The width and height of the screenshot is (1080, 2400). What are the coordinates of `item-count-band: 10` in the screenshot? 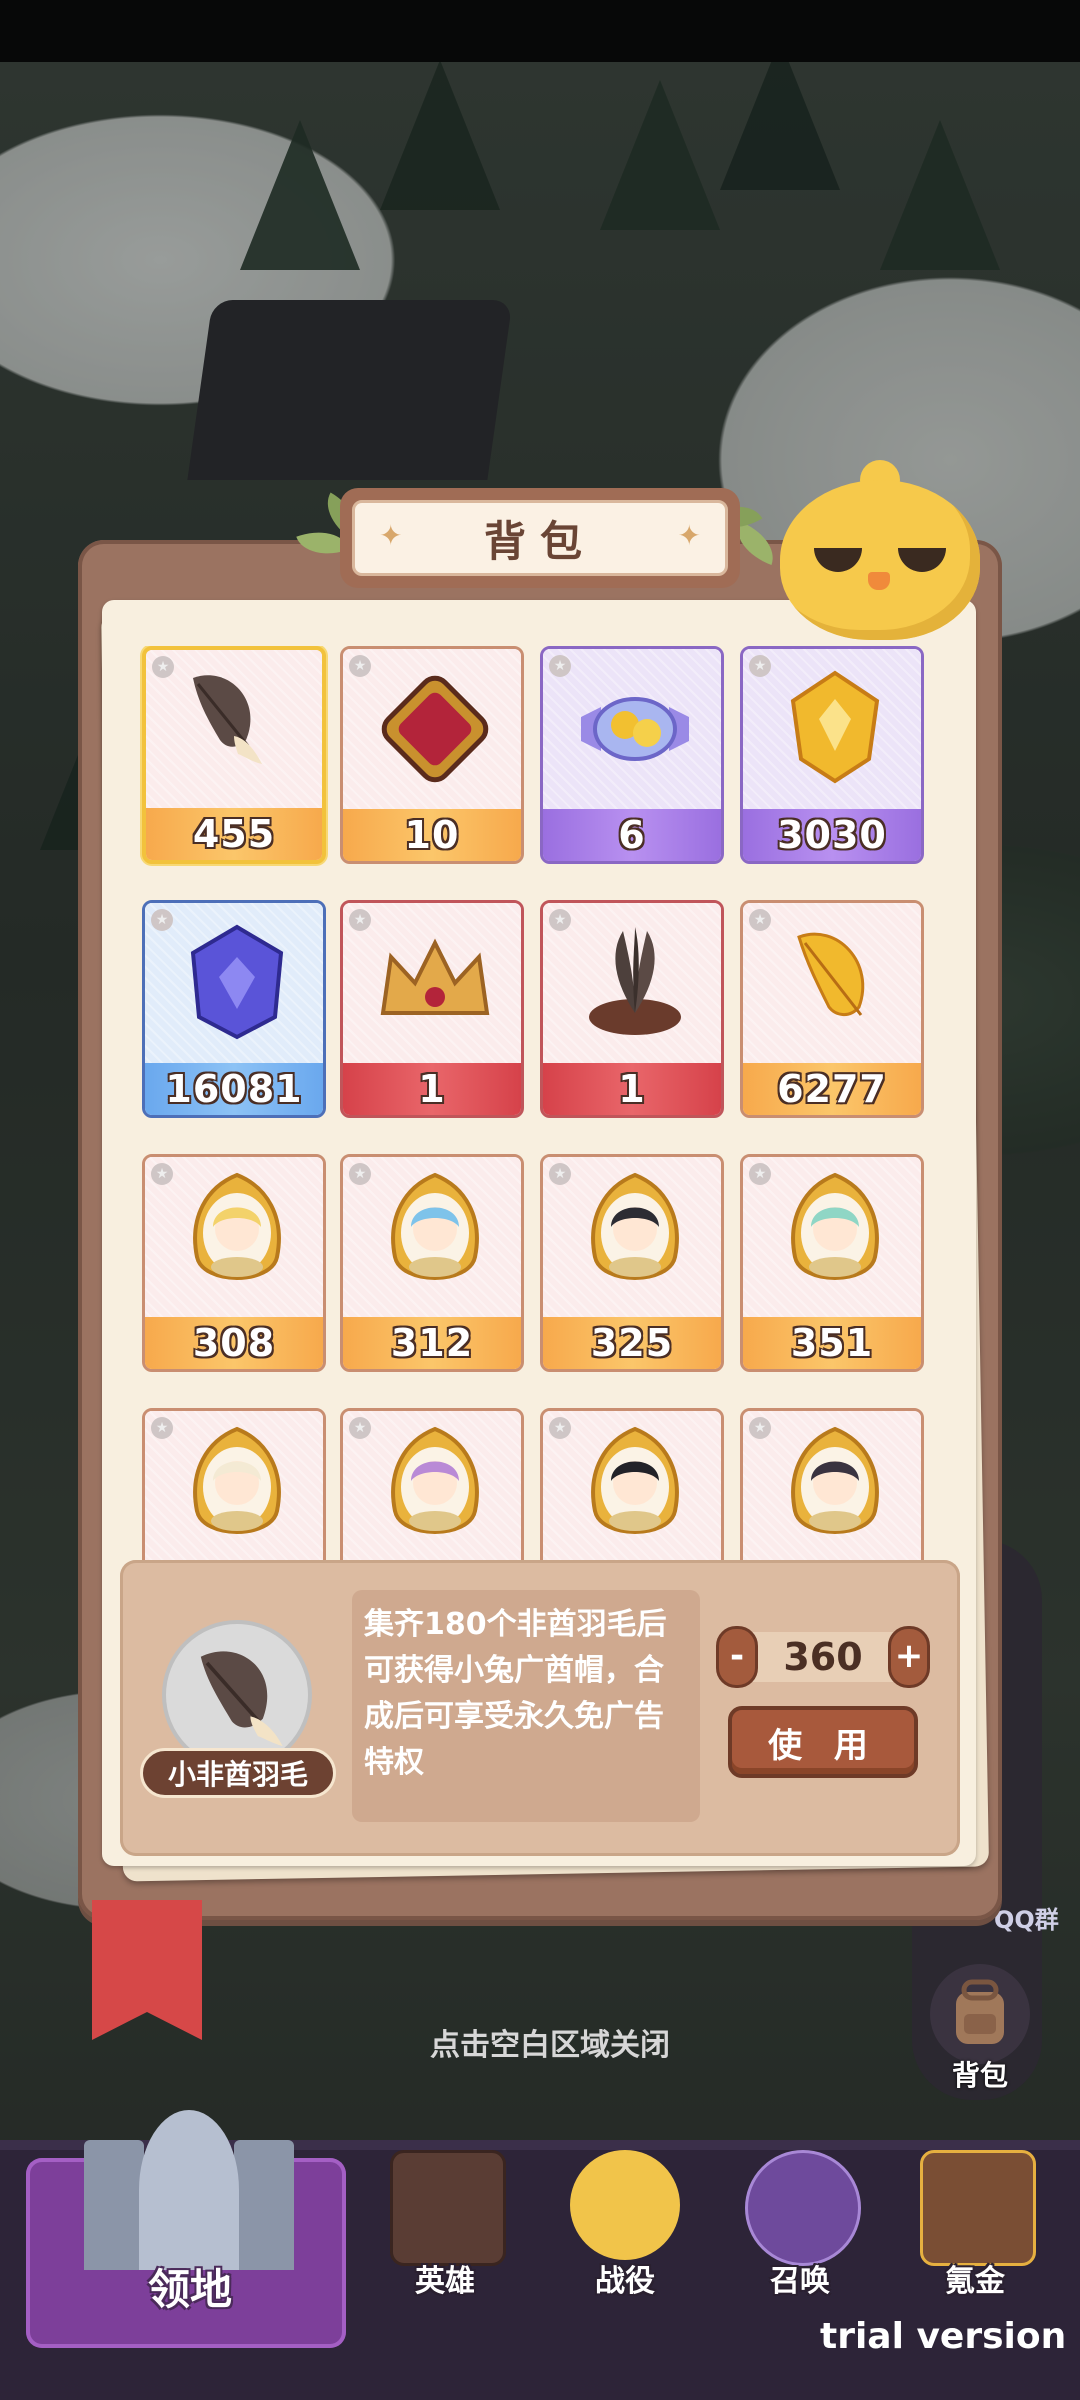 It's located at (432, 835).